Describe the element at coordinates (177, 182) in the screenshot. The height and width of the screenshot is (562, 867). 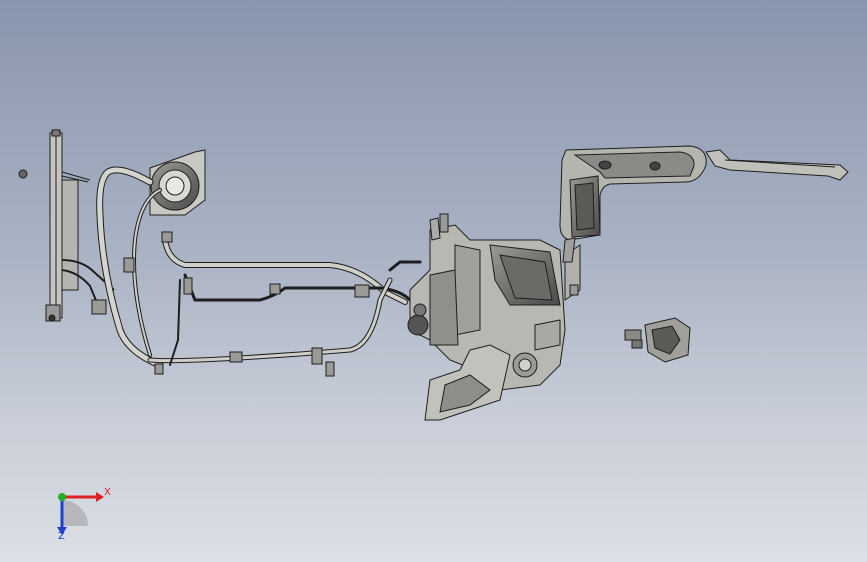
I see `accumulator-part` at that location.